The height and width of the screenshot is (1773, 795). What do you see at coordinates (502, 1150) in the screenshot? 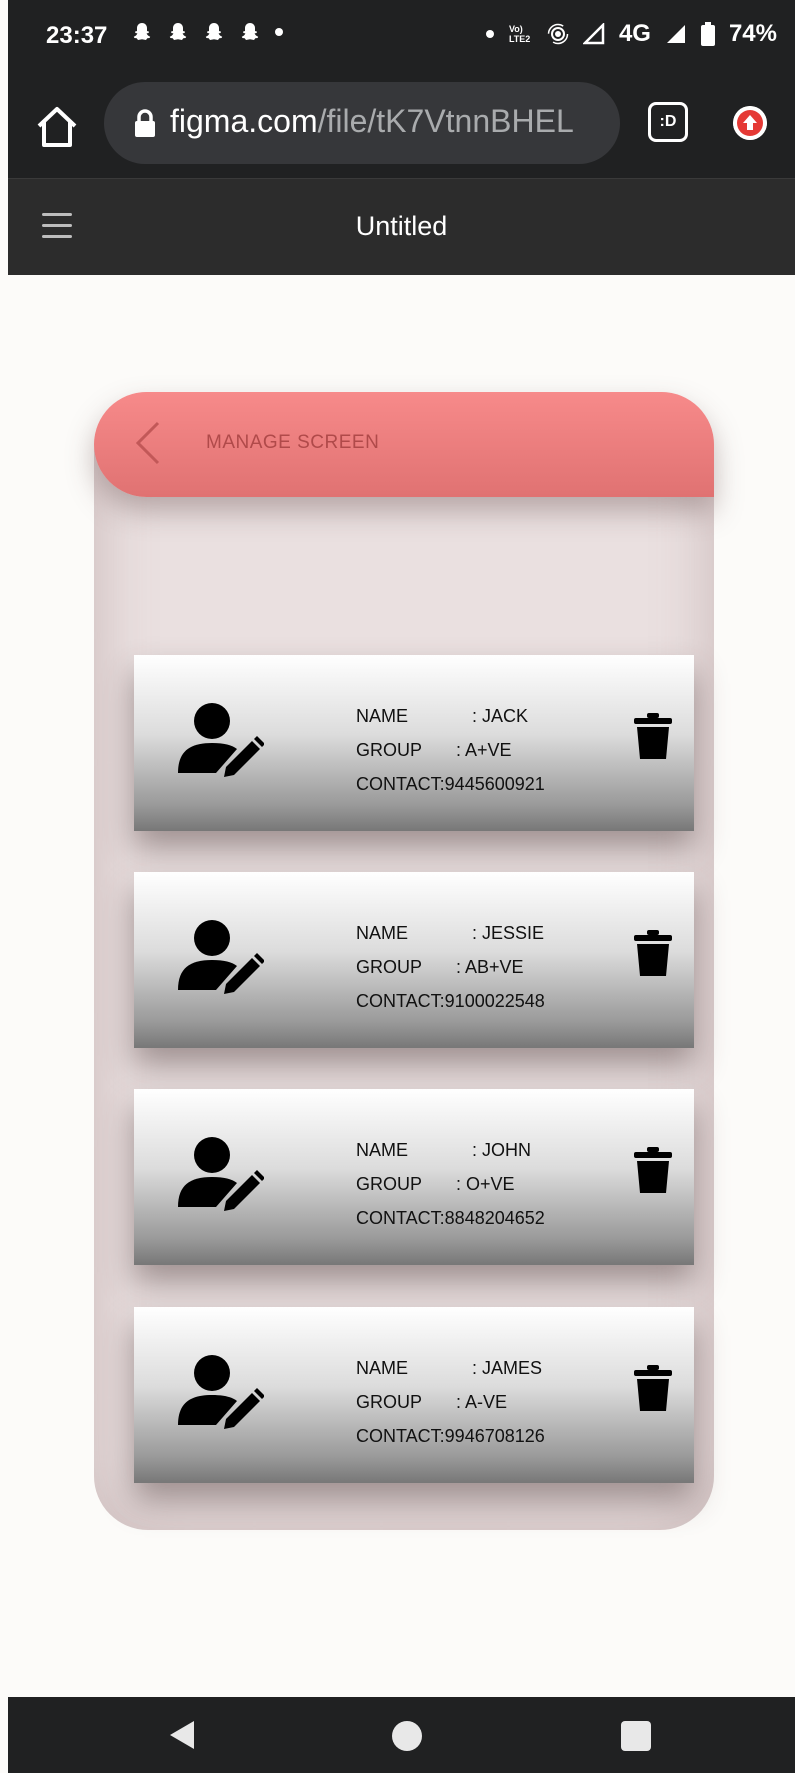
I see `donor-name: : JOHN` at bounding box center [502, 1150].